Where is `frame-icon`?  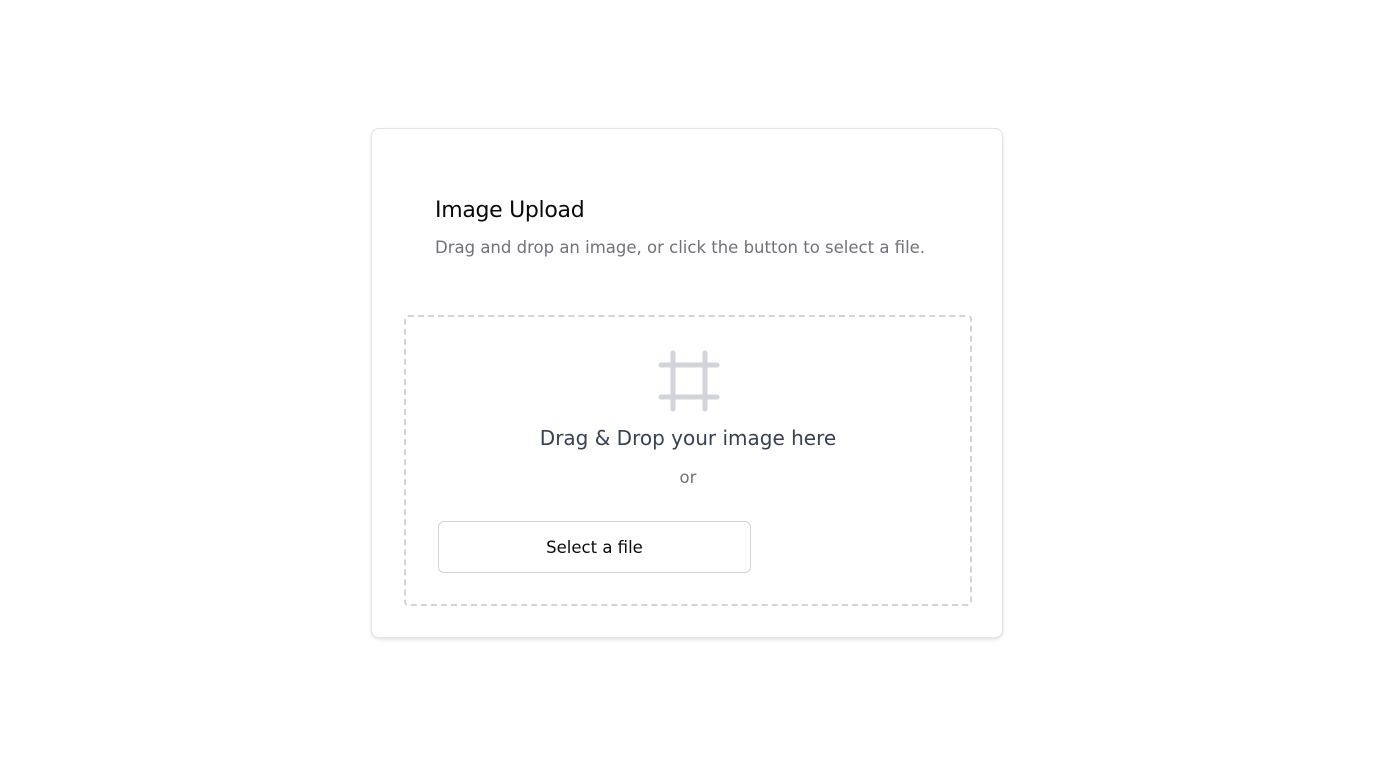
frame-icon is located at coordinates (689, 381).